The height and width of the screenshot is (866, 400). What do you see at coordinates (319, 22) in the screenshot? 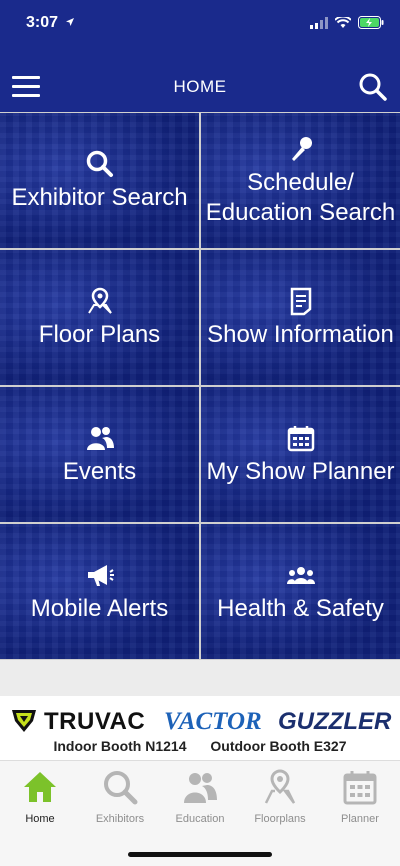
I see `cellular-signal-icon` at bounding box center [319, 22].